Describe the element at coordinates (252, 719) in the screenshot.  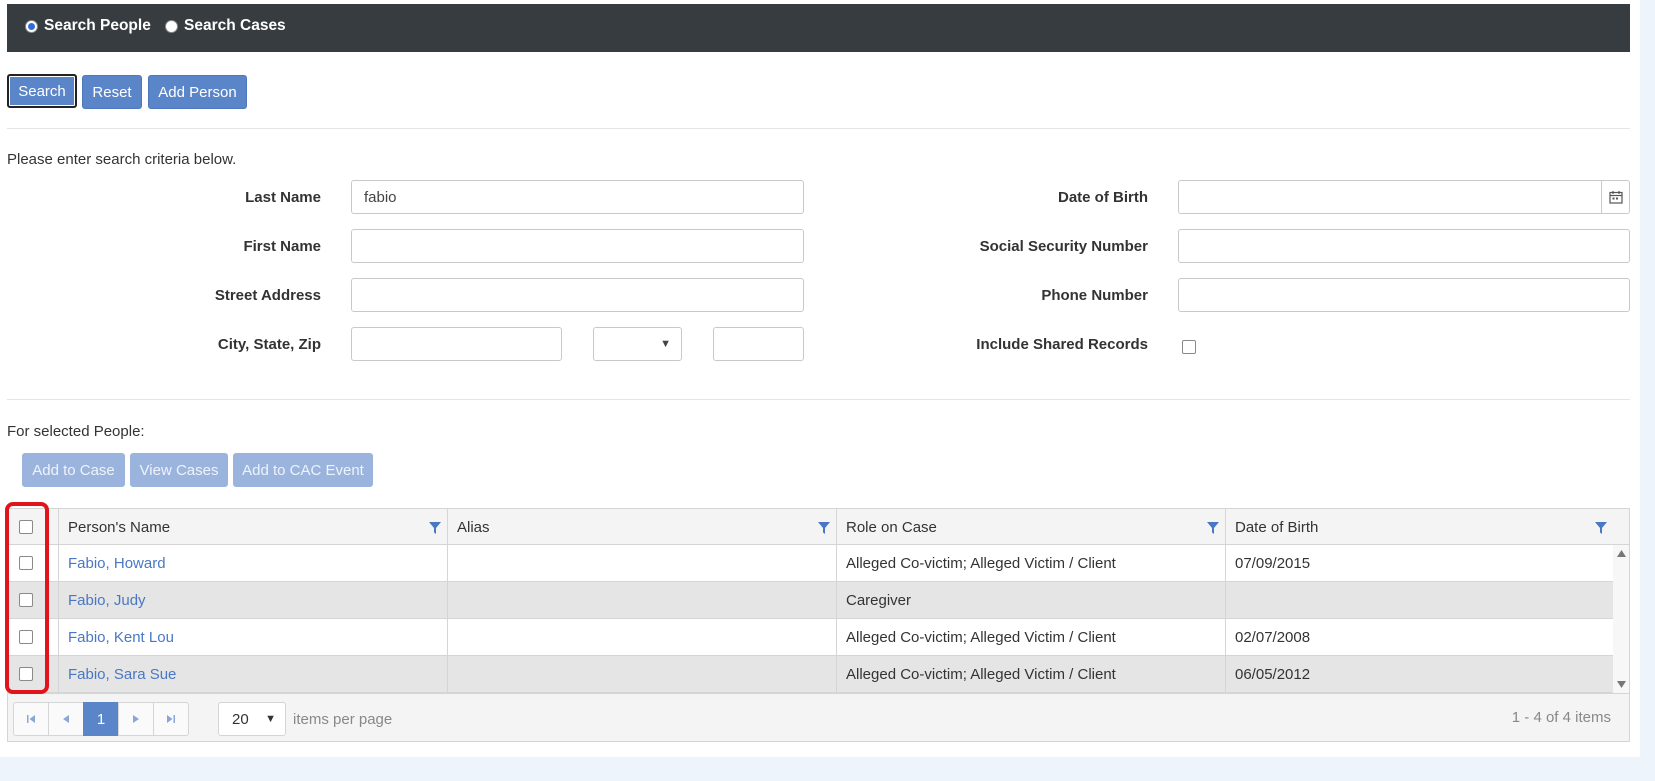
I see `page-size-select: 20 ▼` at that location.